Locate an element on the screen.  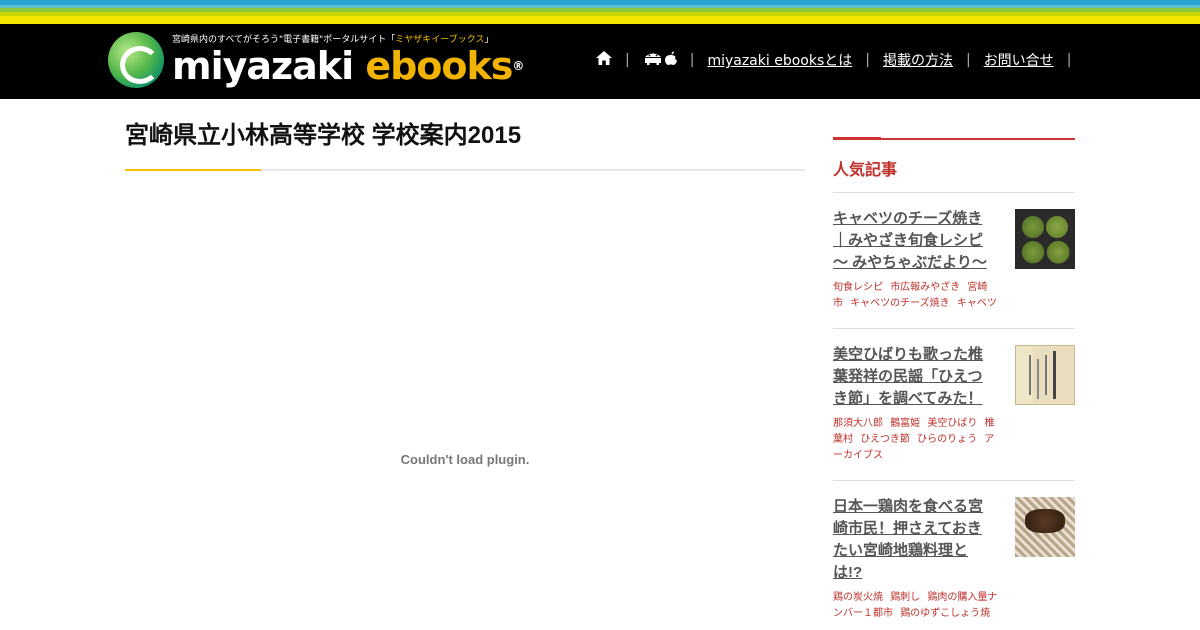
plugin-error-message: Couldn't load plugin. is located at coordinates (465, 459).